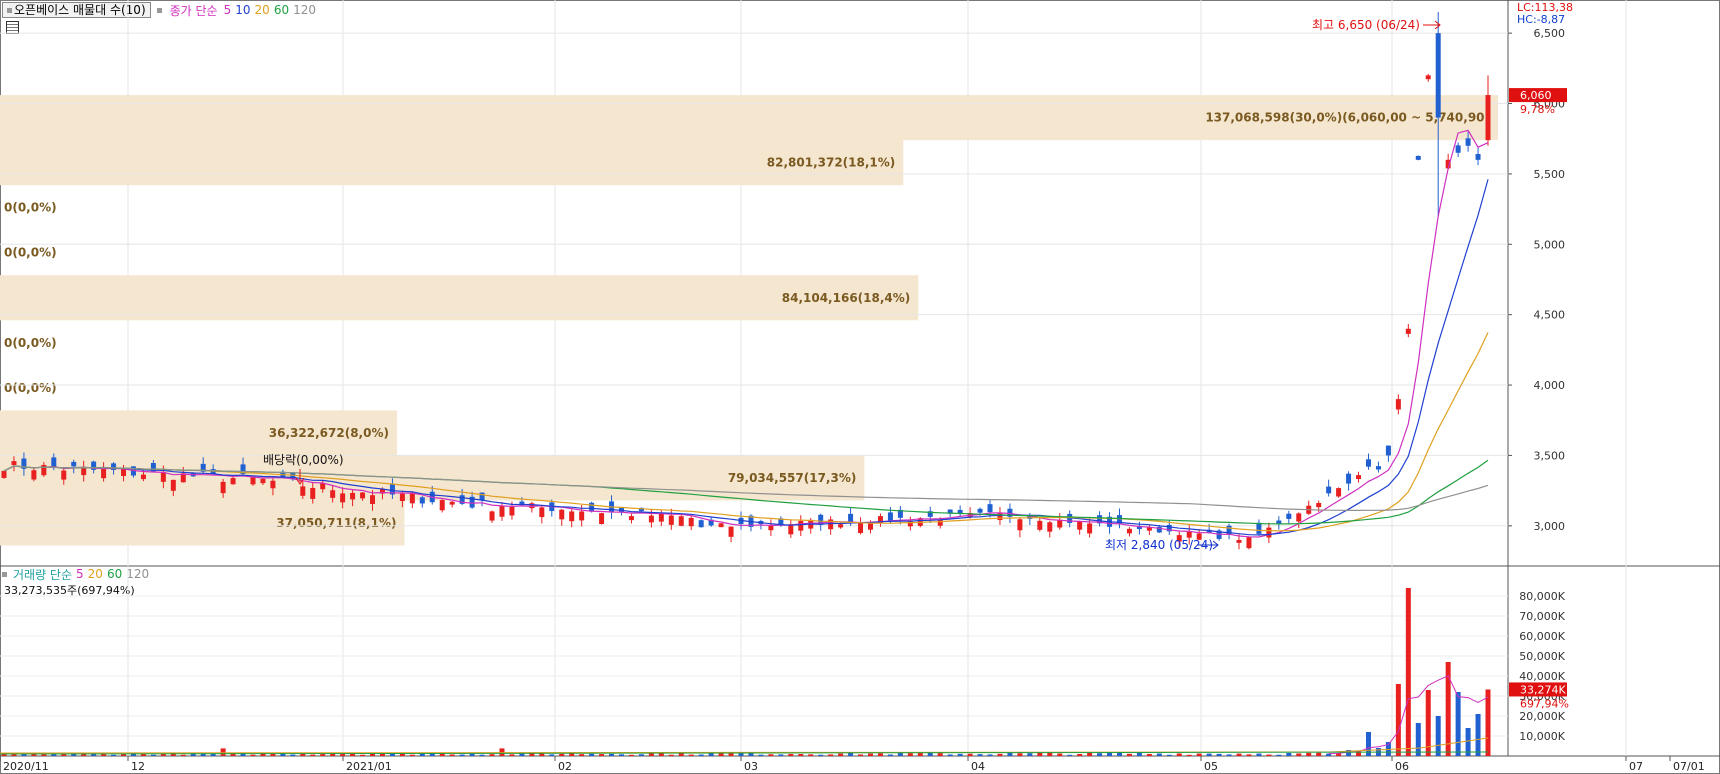 The image size is (1720, 774). I want to click on ma-period-60: 60, so click(281, 10).